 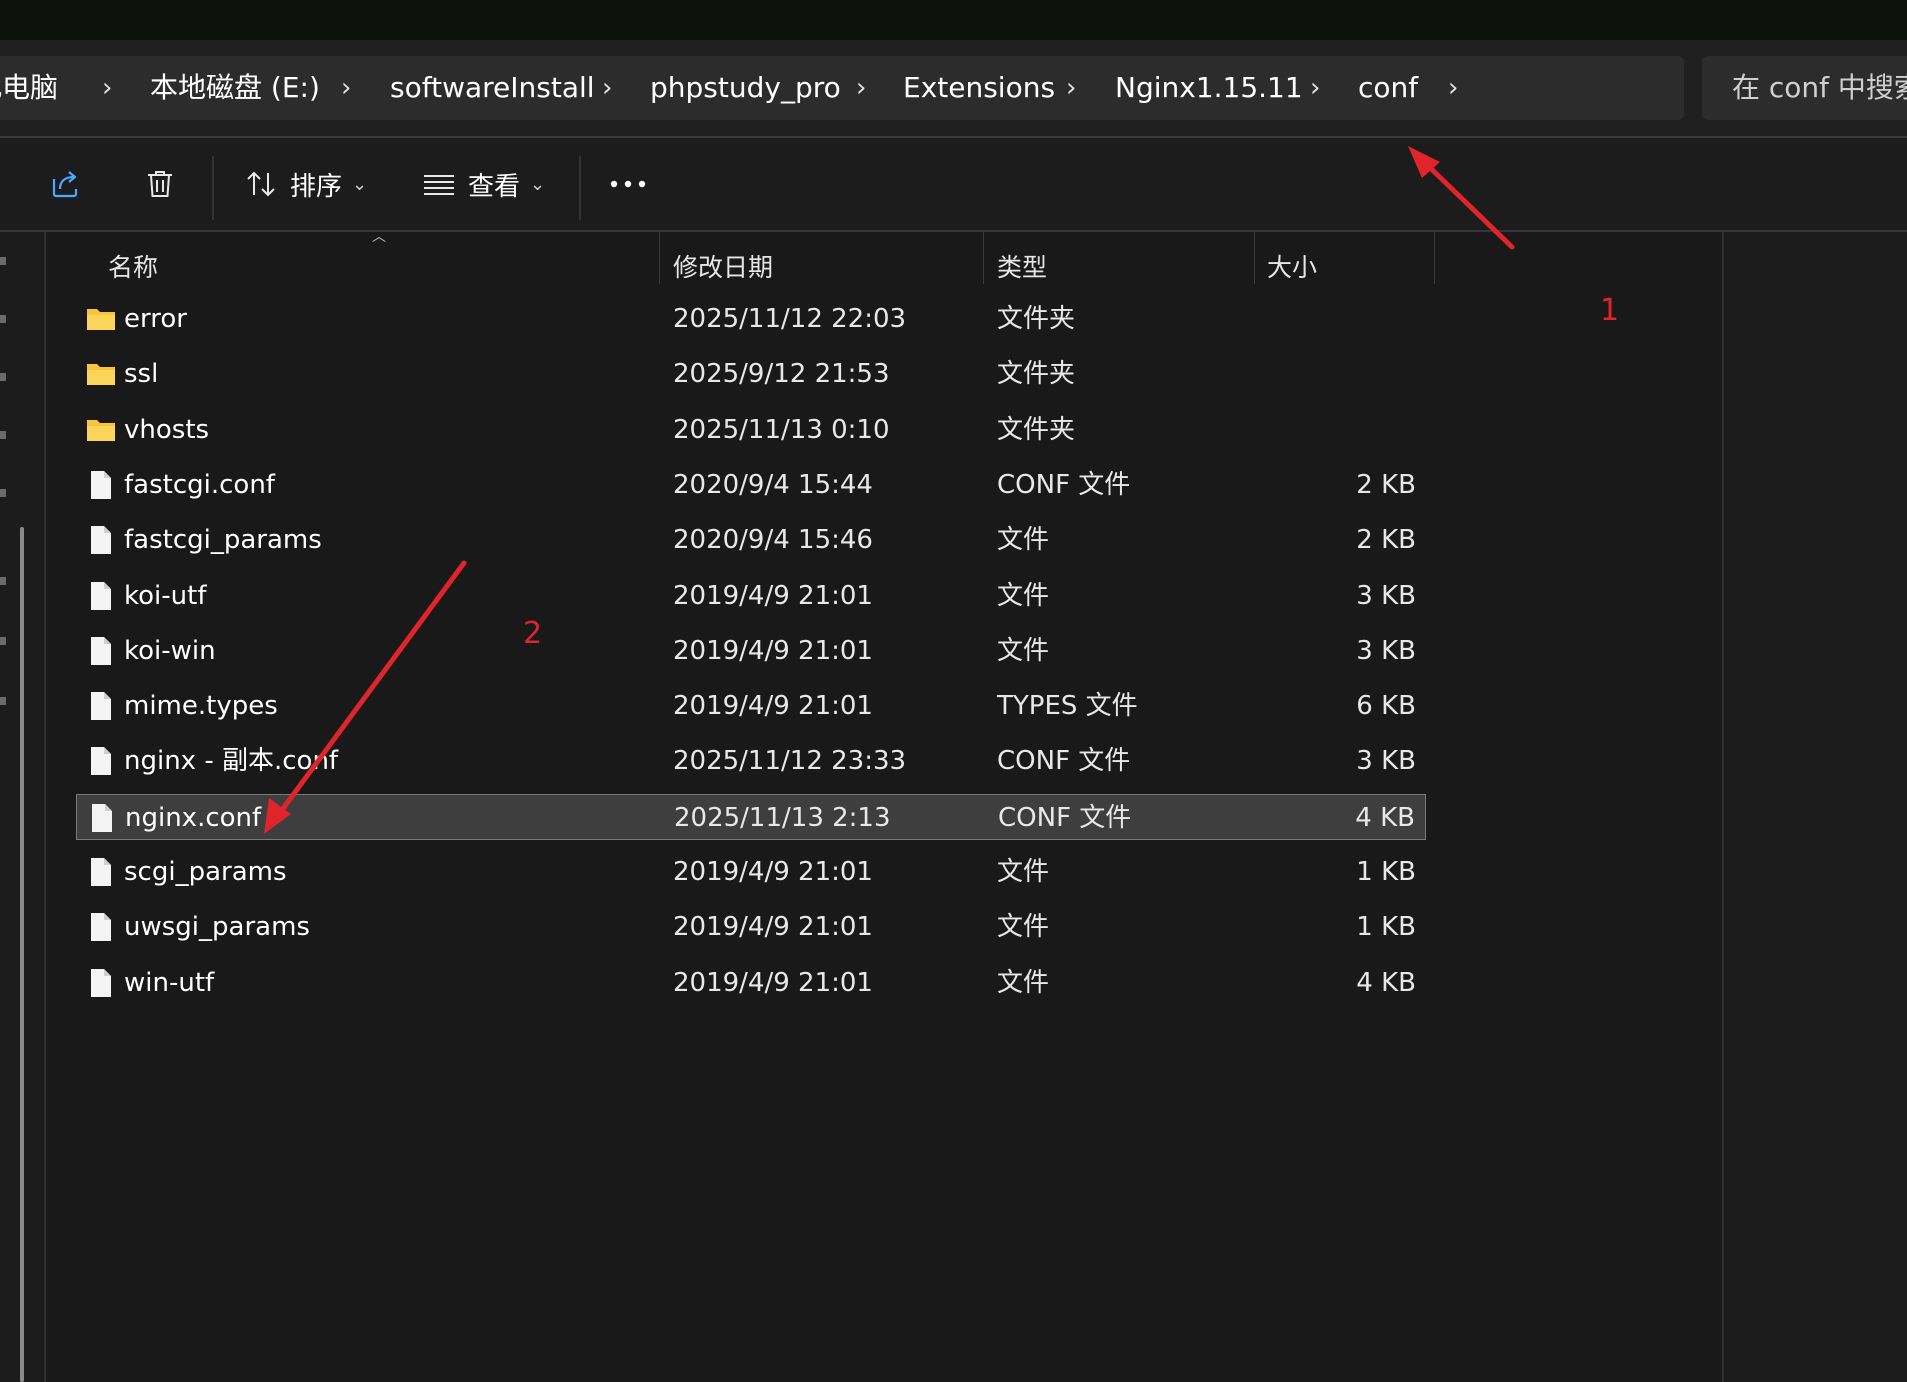 What do you see at coordinates (1388, 88) in the screenshot?
I see `breadcrumb-conf: conf` at bounding box center [1388, 88].